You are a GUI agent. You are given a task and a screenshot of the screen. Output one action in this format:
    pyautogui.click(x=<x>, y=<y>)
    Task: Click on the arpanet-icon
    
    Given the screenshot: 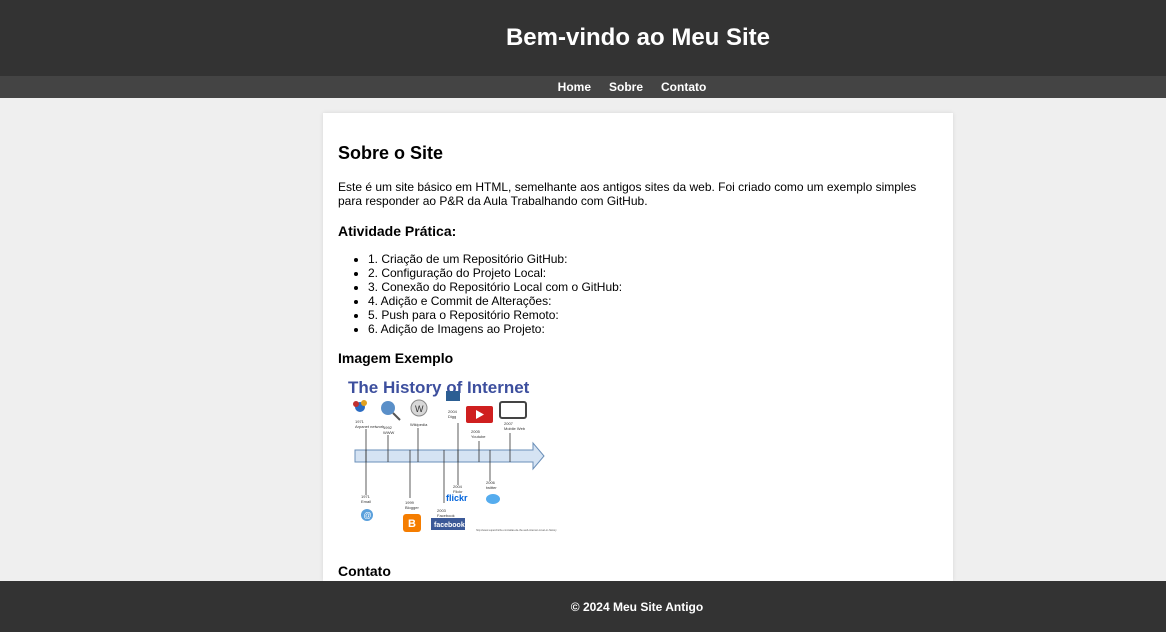 What is the action you would take?
    pyautogui.click(x=360, y=406)
    